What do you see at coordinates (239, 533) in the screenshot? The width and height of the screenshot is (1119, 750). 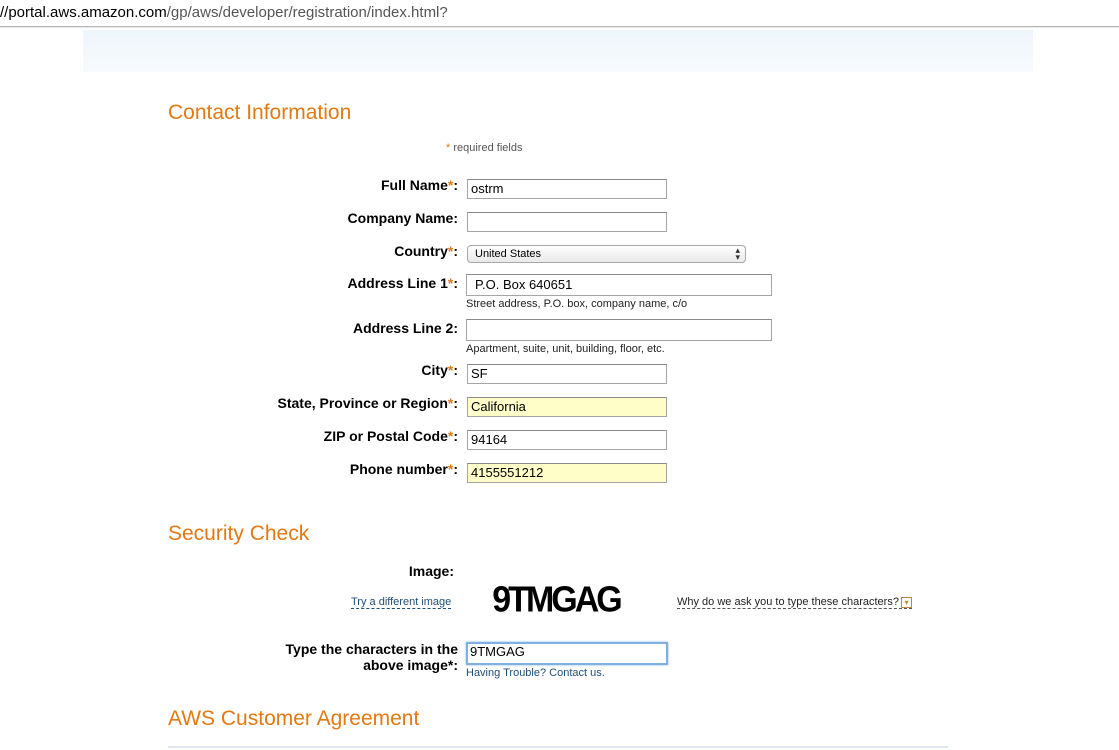 I see `security-heading: Security Check` at bounding box center [239, 533].